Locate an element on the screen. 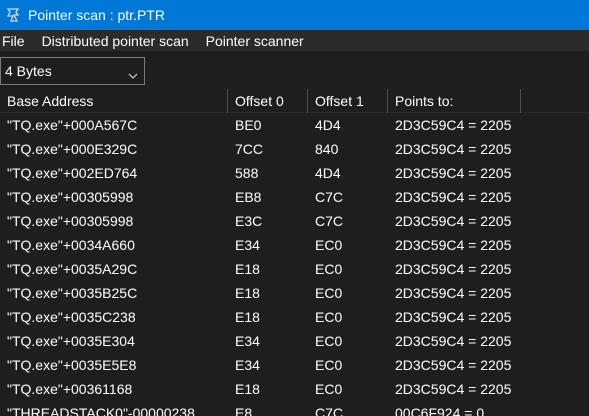 The image size is (589, 416). cell-offset-1: 840 is located at coordinates (327, 149).